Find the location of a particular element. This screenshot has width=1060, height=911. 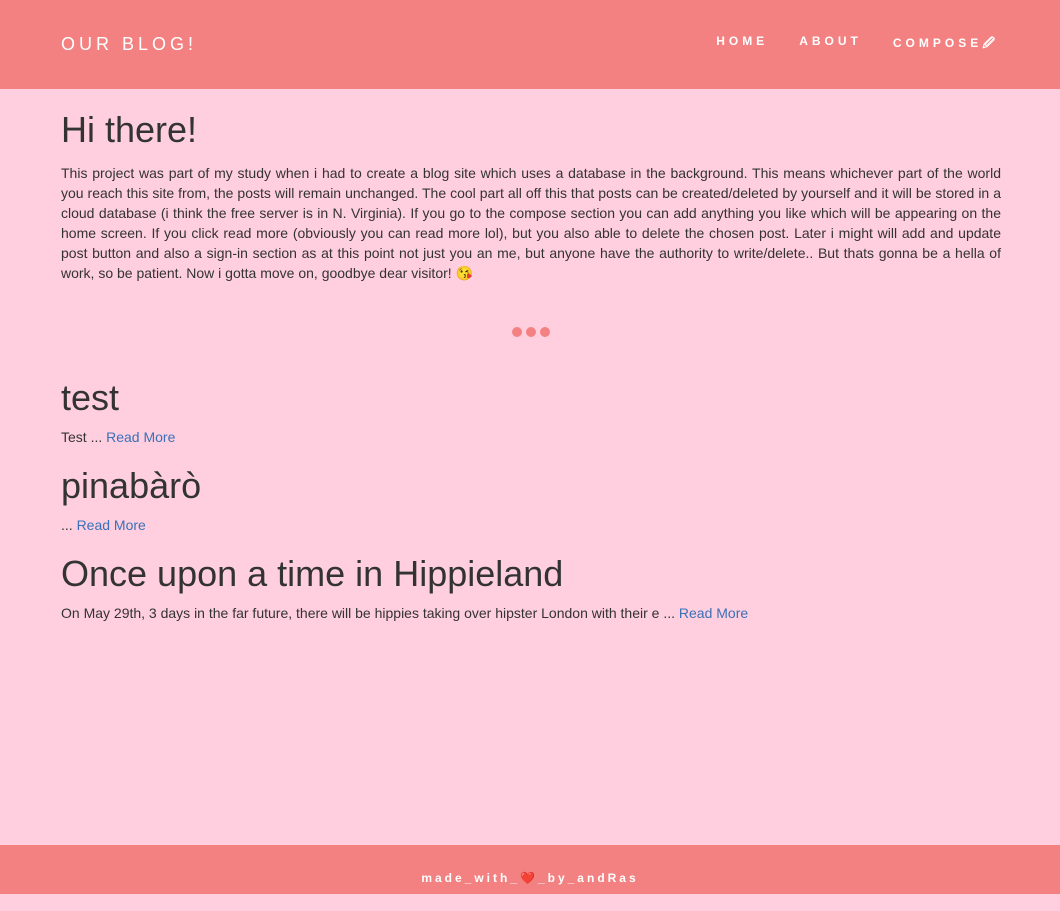

page-title: Hi there! is located at coordinates (129, 129).